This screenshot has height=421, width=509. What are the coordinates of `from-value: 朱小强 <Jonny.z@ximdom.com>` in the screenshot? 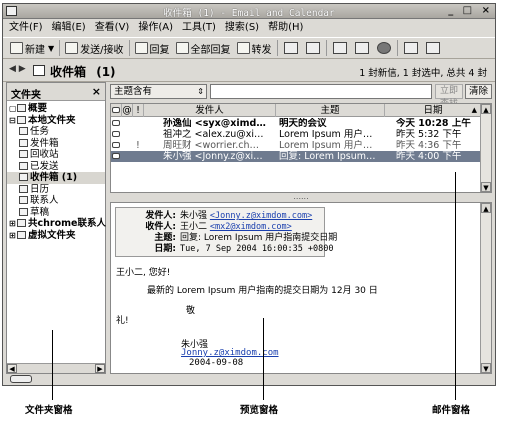 It's located at (246, 216).